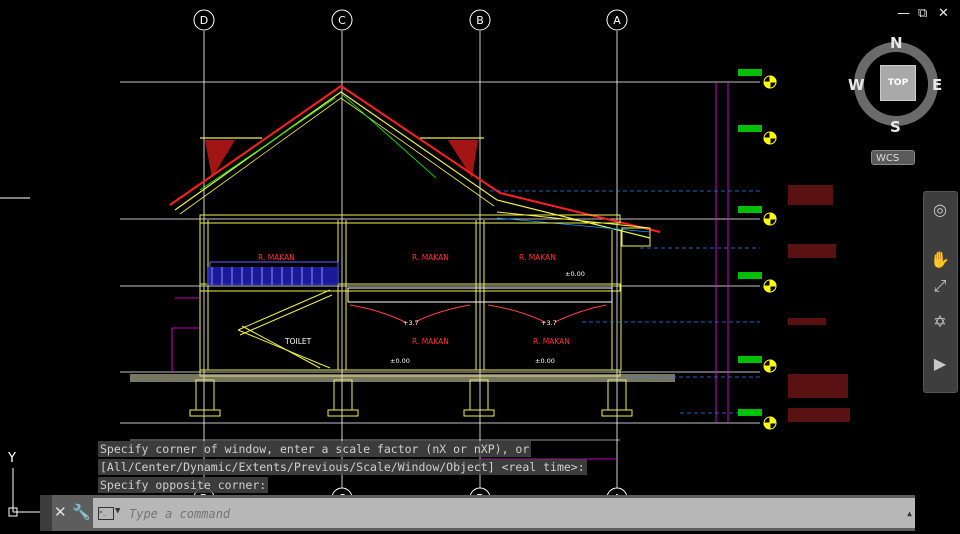  I want to click on grid-label-top-2: C, so click(342, 20).